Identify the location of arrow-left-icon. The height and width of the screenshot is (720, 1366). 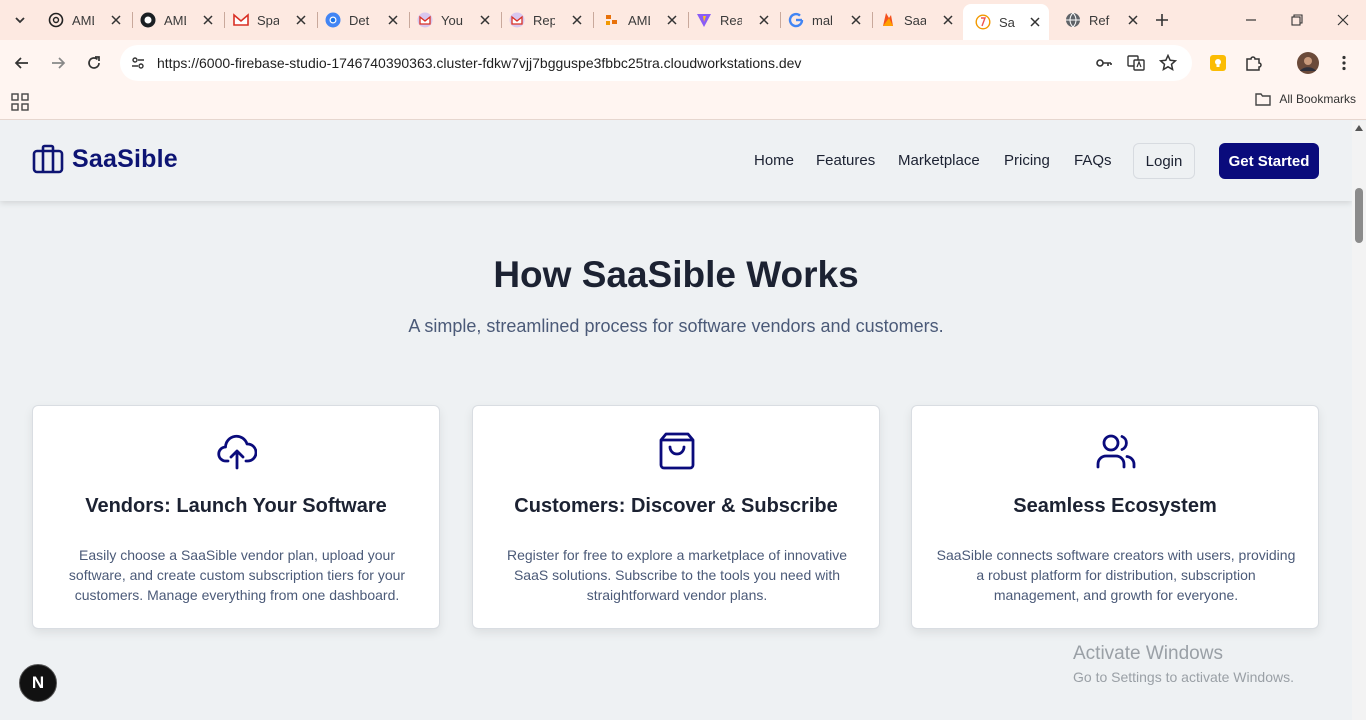
(21, 63).